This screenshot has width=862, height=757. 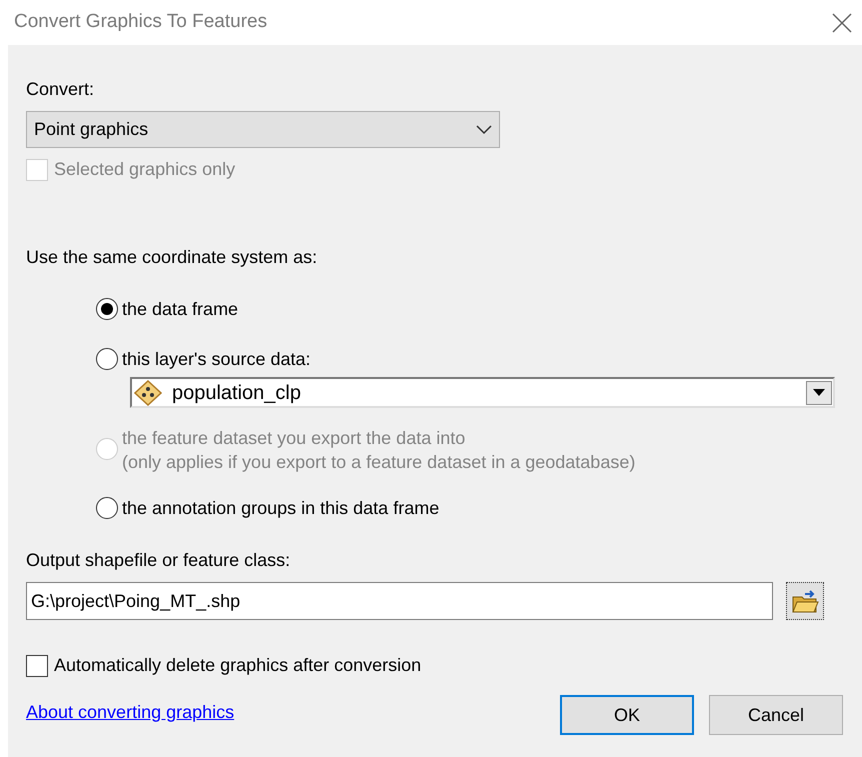 I want to click on dropdown-value: population_clp, so click(x=236, y=393).